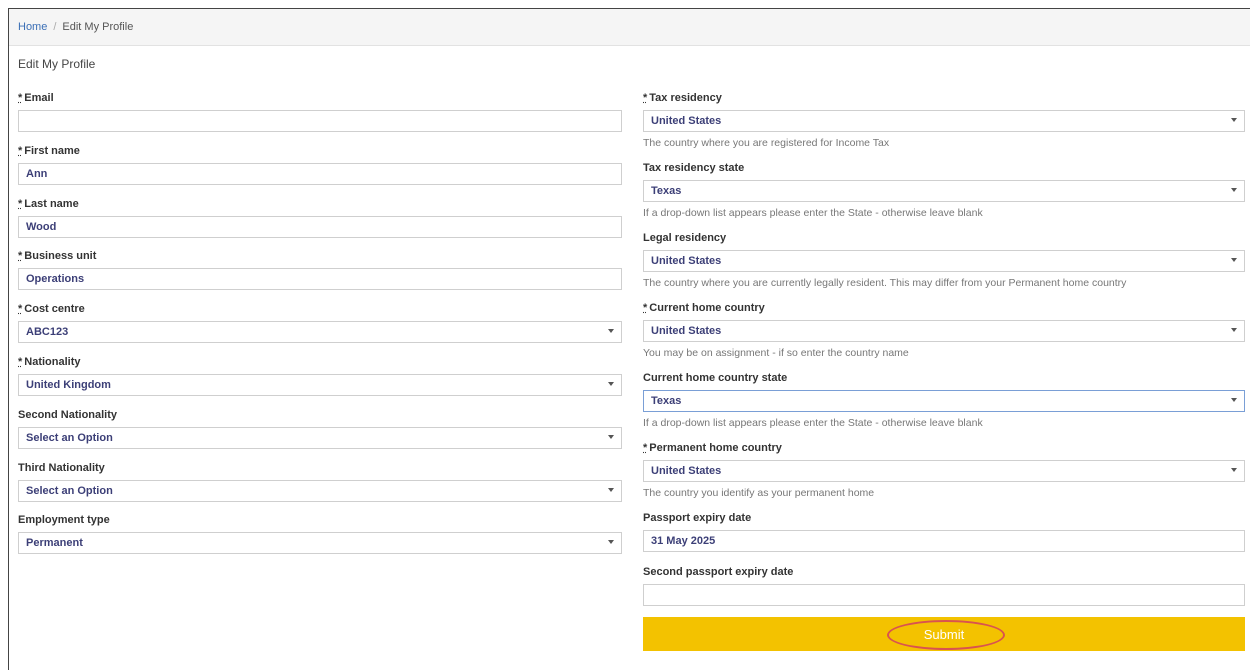 This screenshot has height=670, width=1250. Describe the element at coordinates (69, 437) in the screenshot. I see `second-nationality-value: Select an Option` at that location.